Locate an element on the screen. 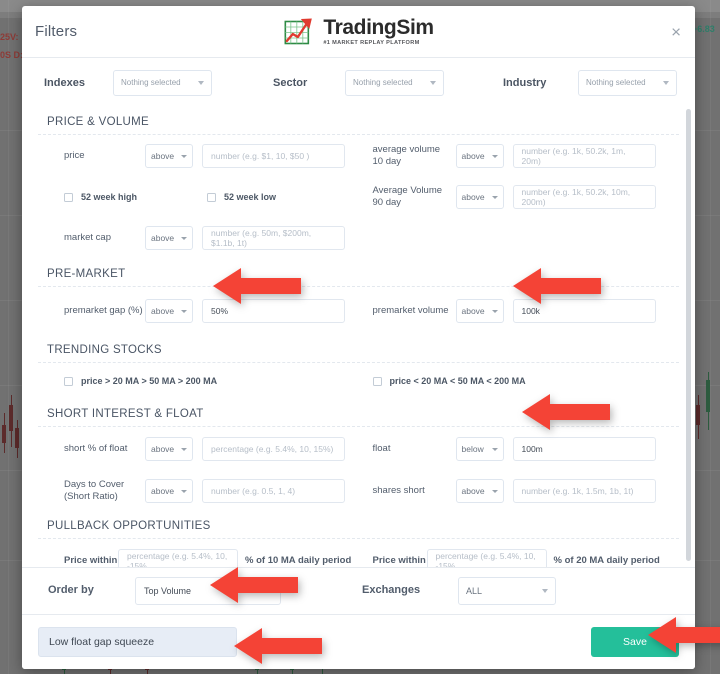 The width and height of the screenshot is (720, 674). days-to-cover-label-line2: (Short Ratio) is located at coordinates (91, 496).